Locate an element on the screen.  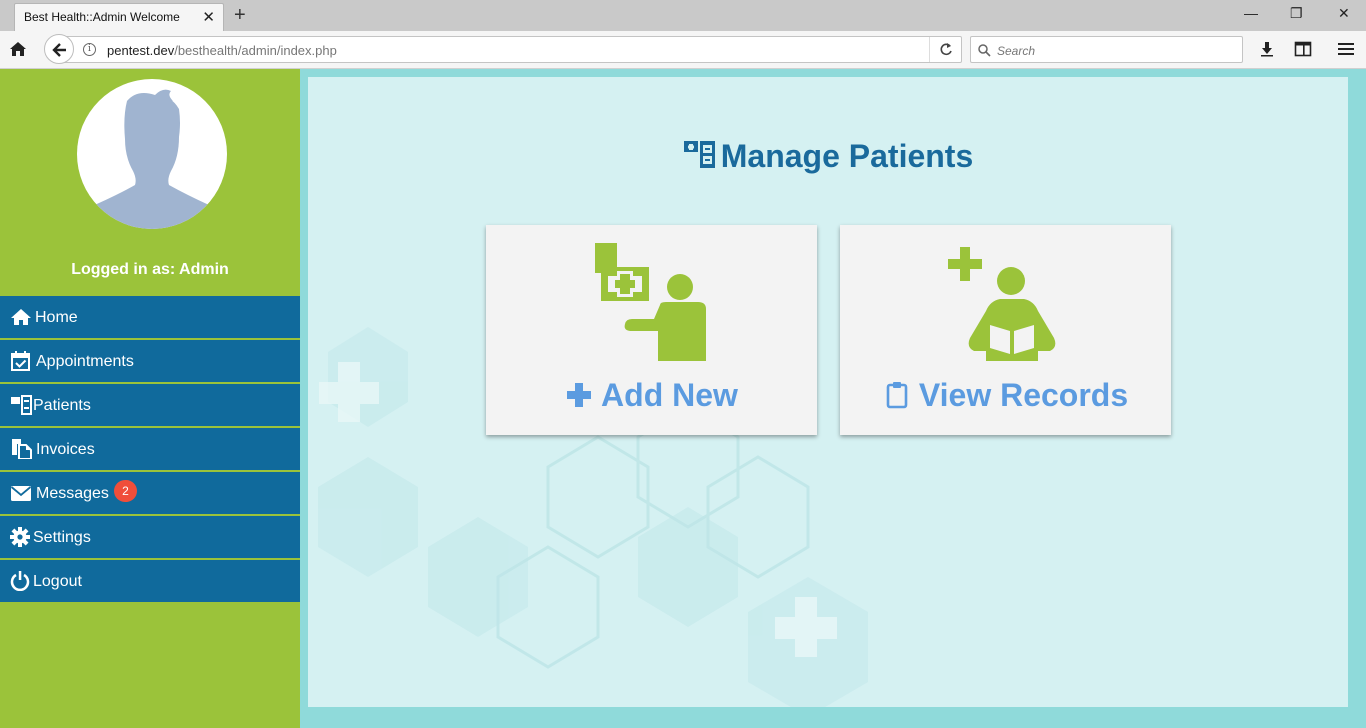
site-info-icon: i is located at coordinates (89, 49).